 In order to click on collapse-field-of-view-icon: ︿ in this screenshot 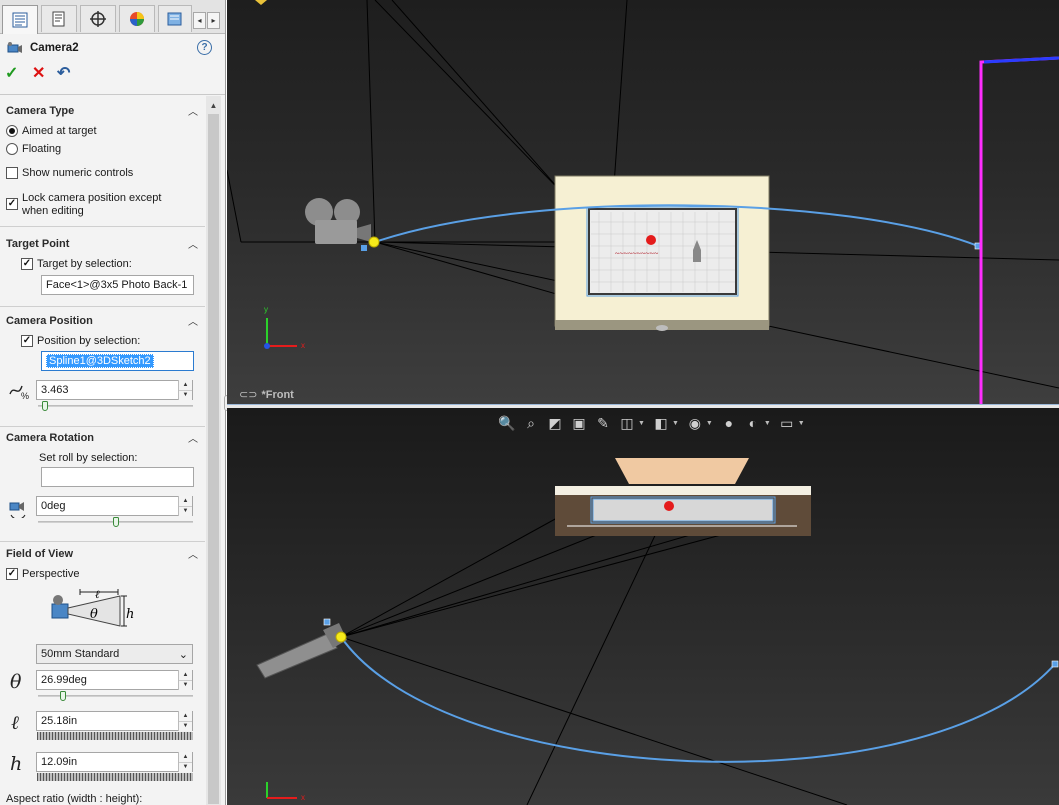, I will do `click(193, 553)`.